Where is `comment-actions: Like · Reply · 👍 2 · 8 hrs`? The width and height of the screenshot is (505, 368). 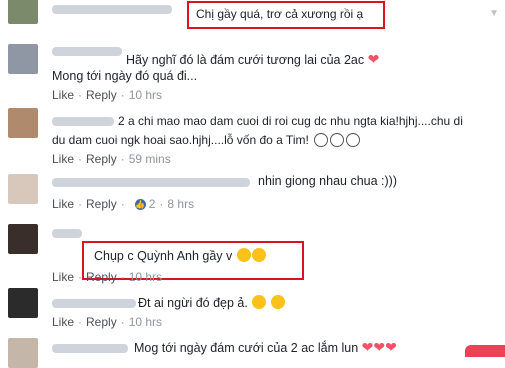 comment-actions: Like · Reply · 👍 2 · 8 hrs is located at coordinates (123, 204).